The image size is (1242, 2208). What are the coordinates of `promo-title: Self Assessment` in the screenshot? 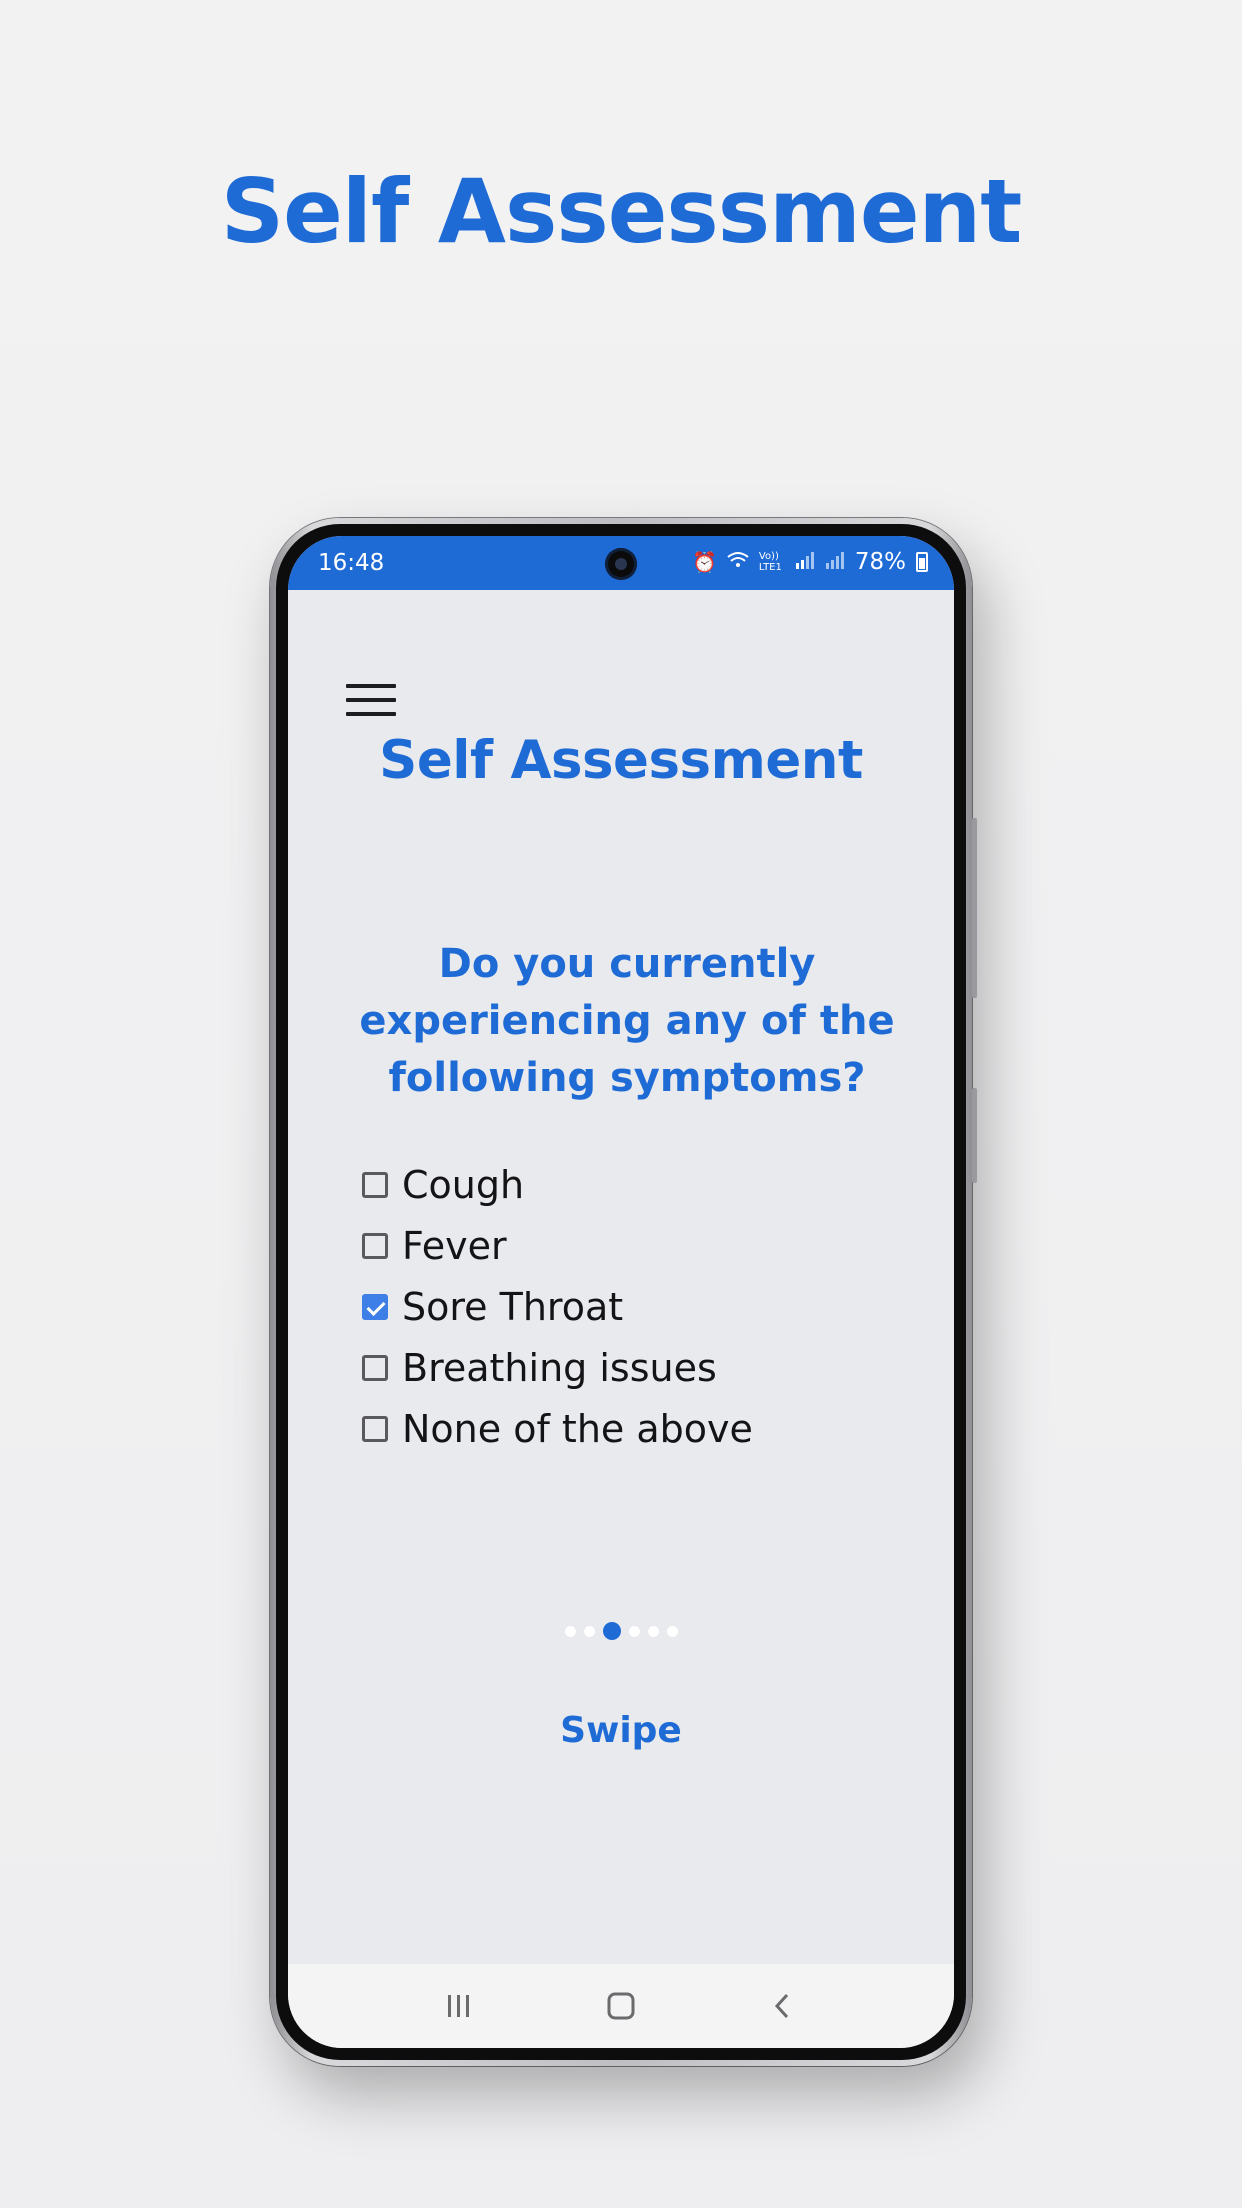 It's located at (621, 211).